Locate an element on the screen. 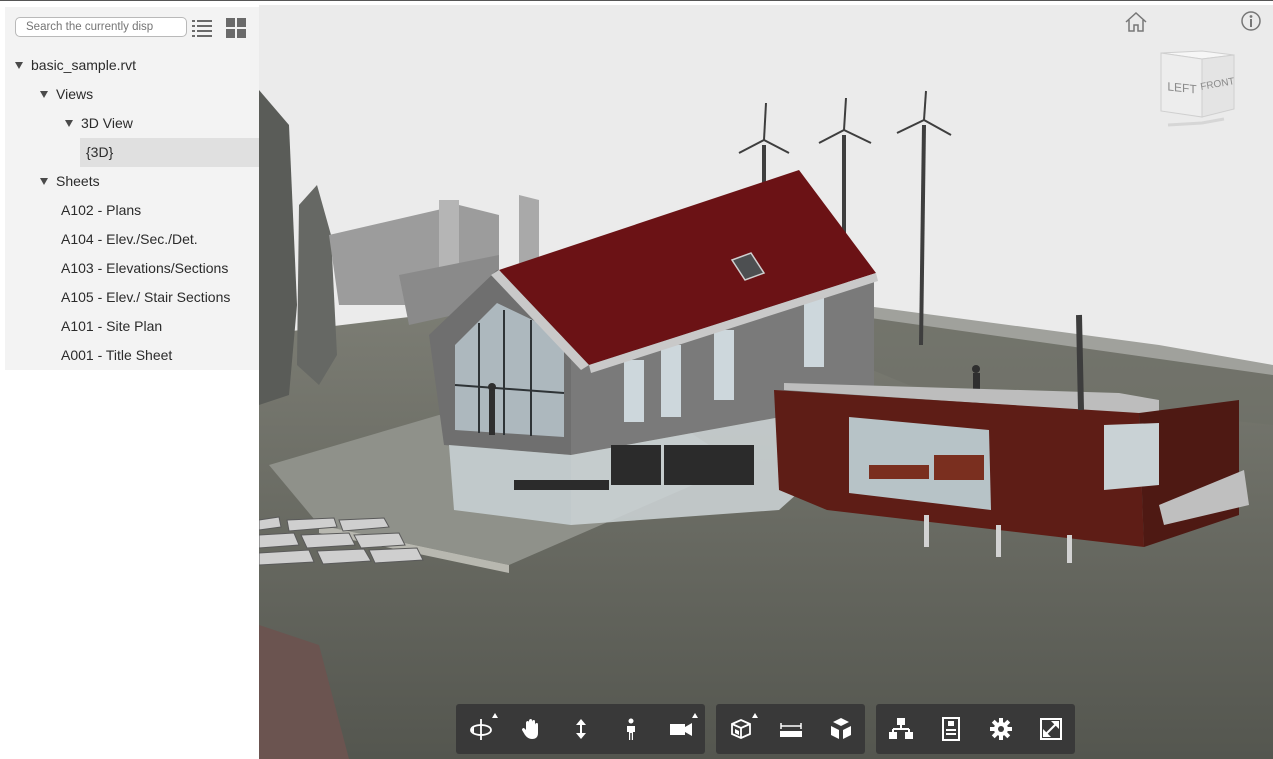 This screenshot has width=1273, height=759. tree-node-3d-view: 3D View is located at coordinates (132, 123).